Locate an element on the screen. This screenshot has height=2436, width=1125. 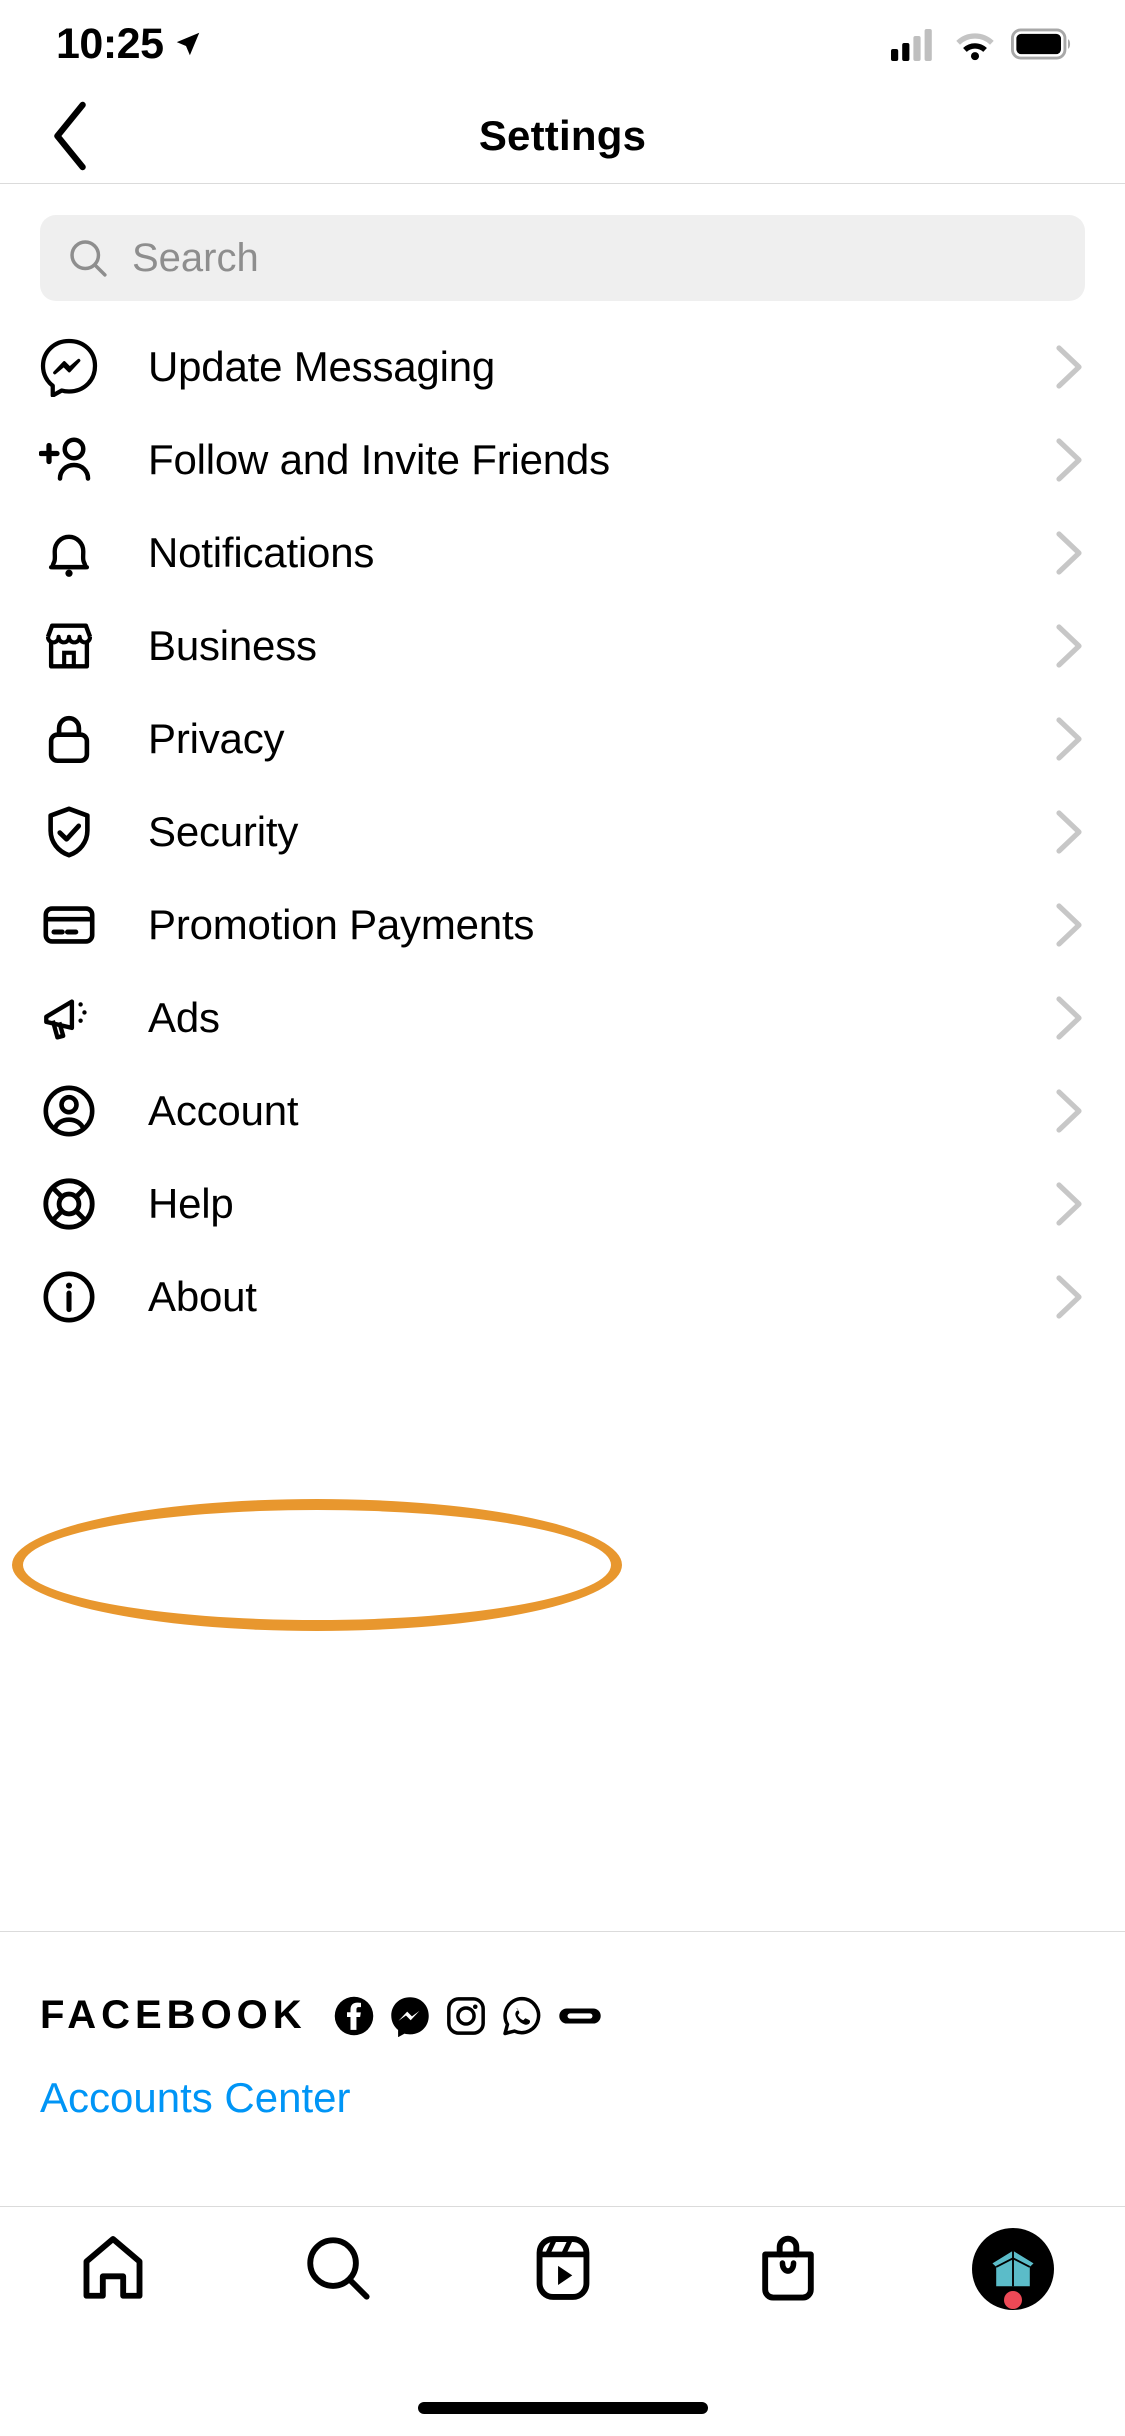
tab-list is located at coordinates (562, 2282).